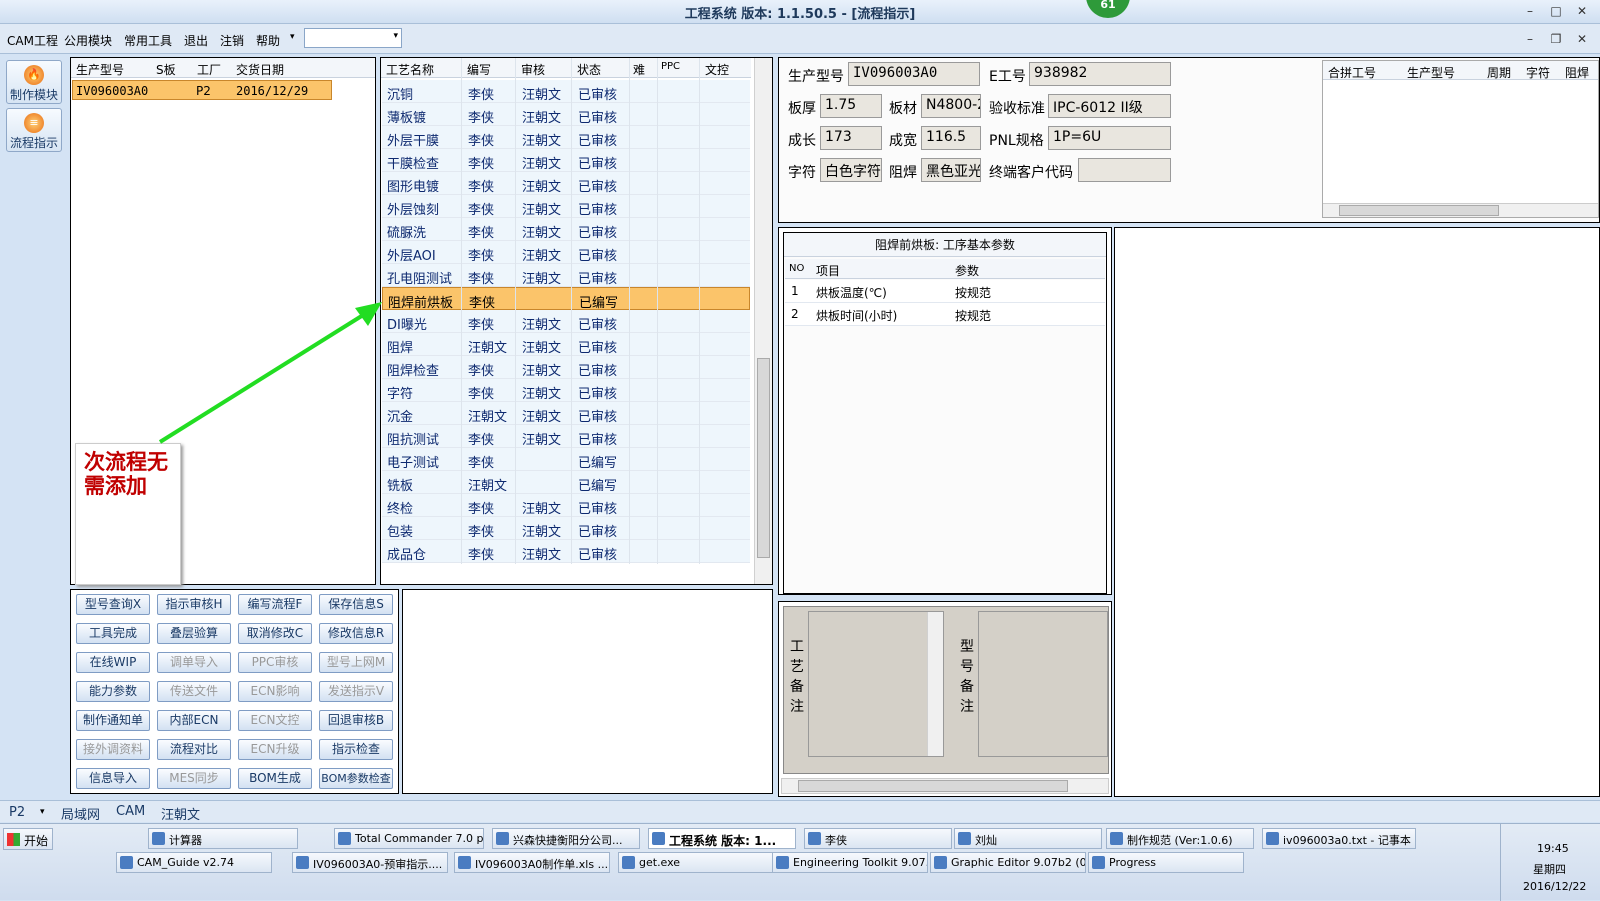  I want to click on action-button: 指示检查, so click(356, 749).